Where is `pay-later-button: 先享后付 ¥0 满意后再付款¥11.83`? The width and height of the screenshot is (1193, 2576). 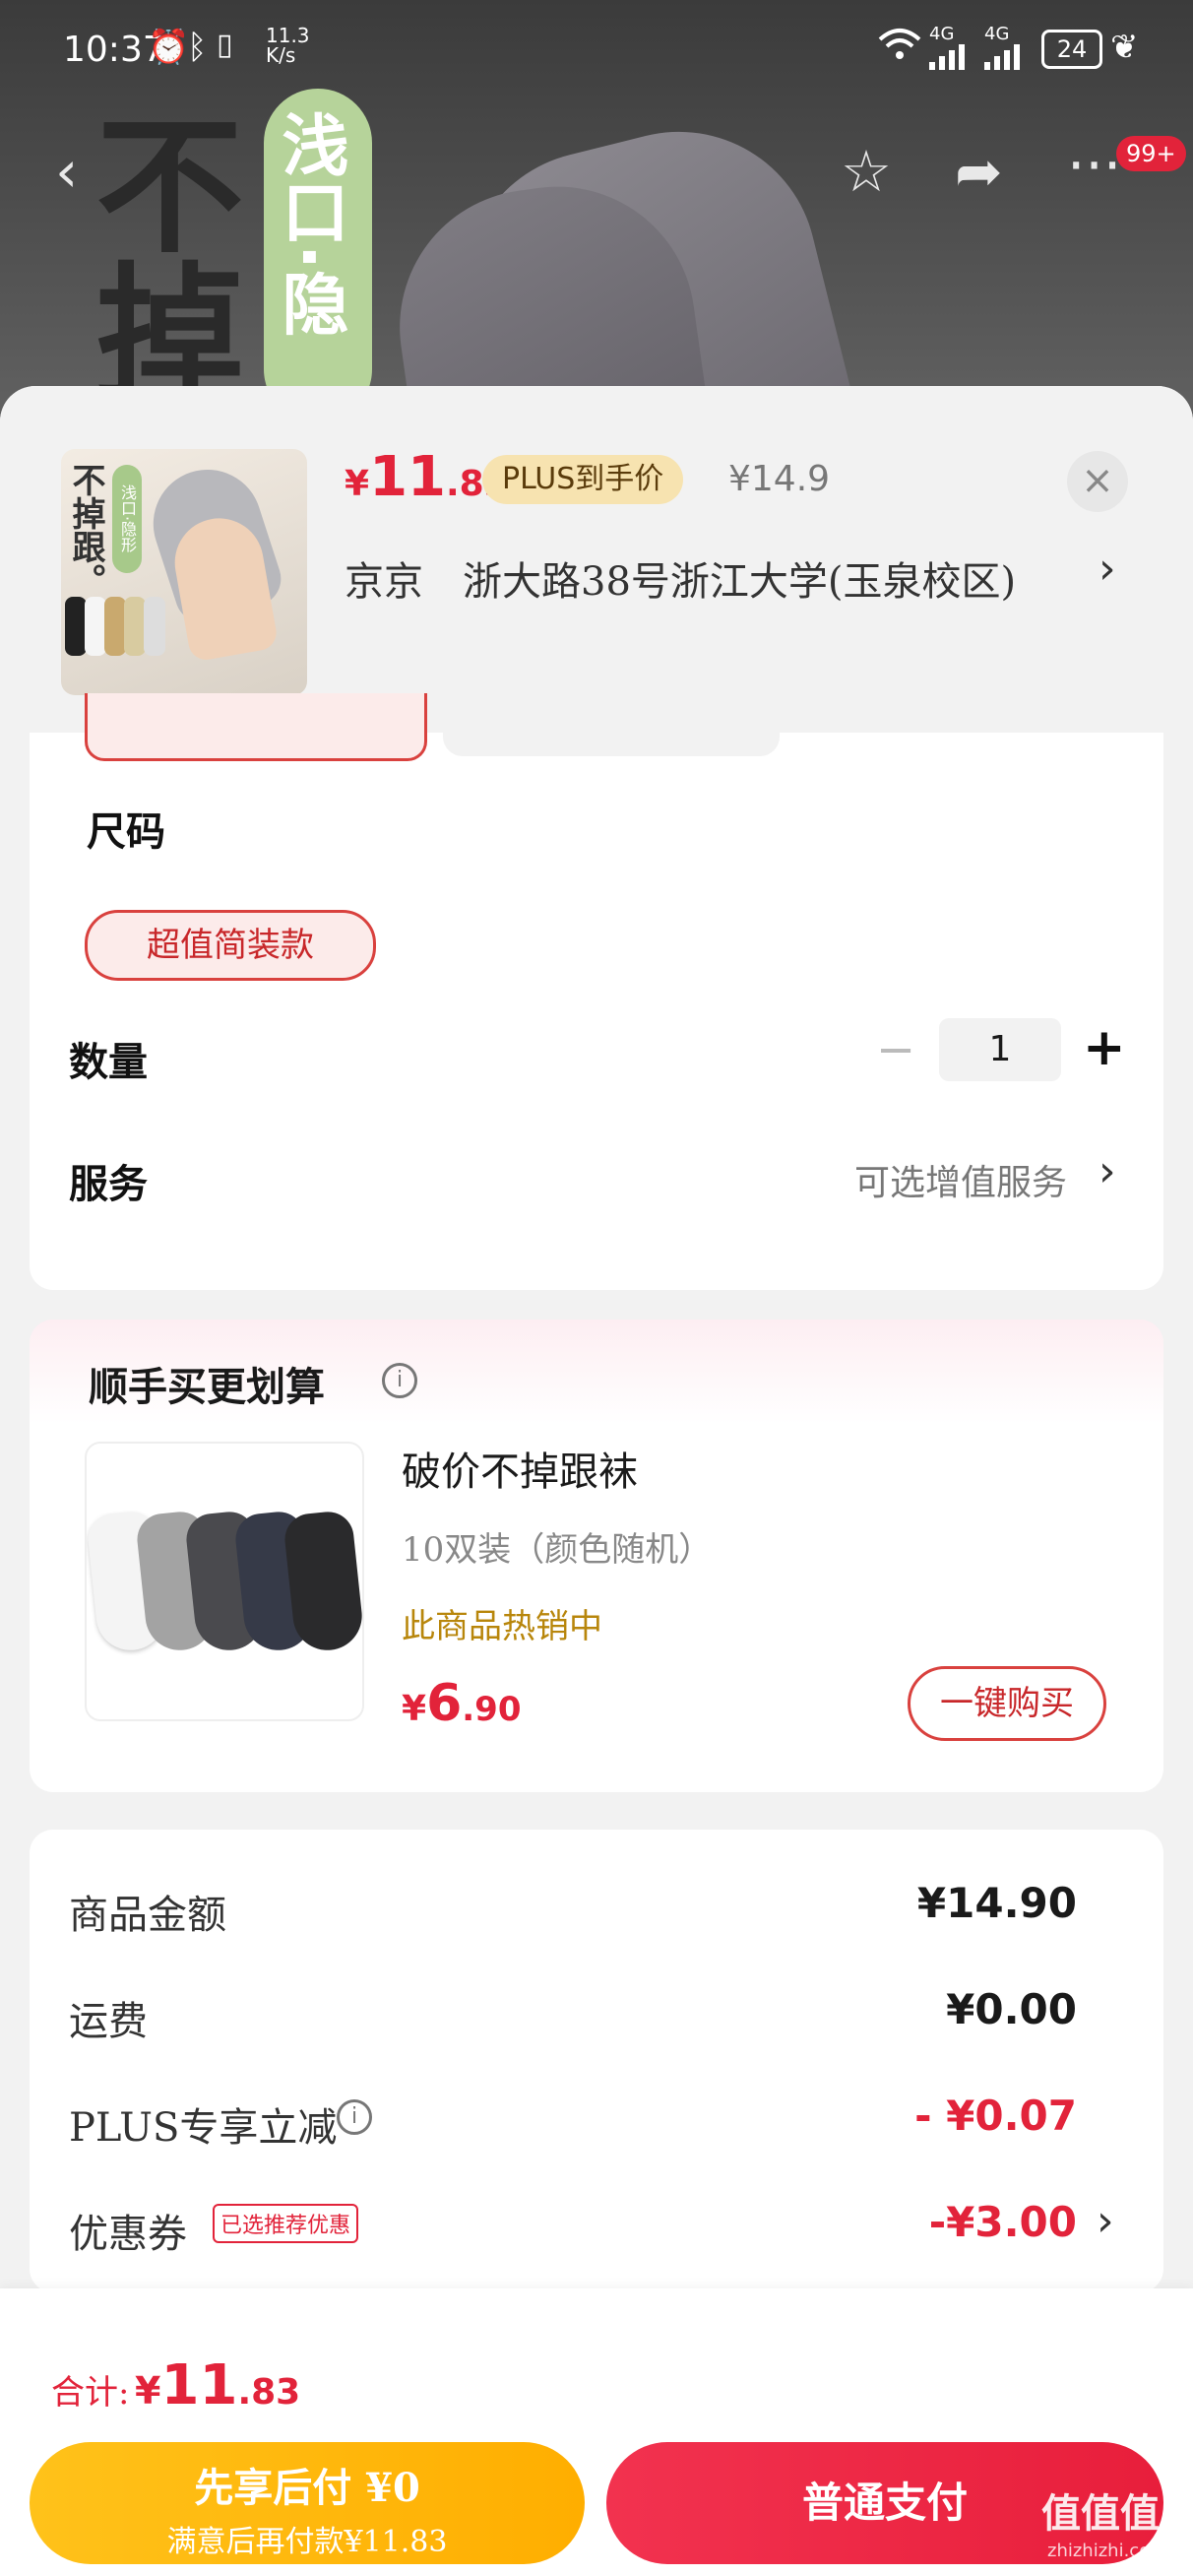
pay-later-button: 先享后付 ¥0 满意后再付款¥11.83 is located at coordinates (307, 2503).